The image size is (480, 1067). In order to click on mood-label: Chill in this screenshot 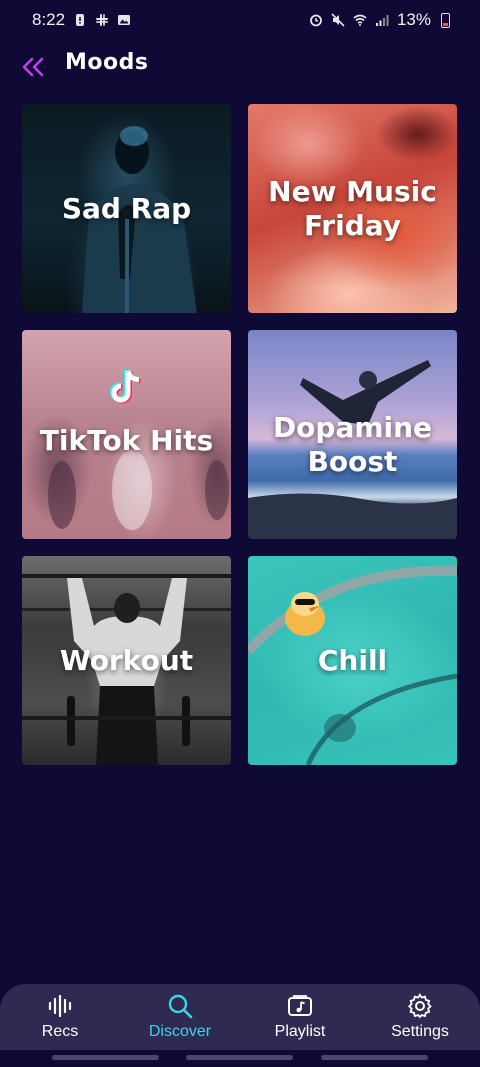, I will do `click(352, 660)`.